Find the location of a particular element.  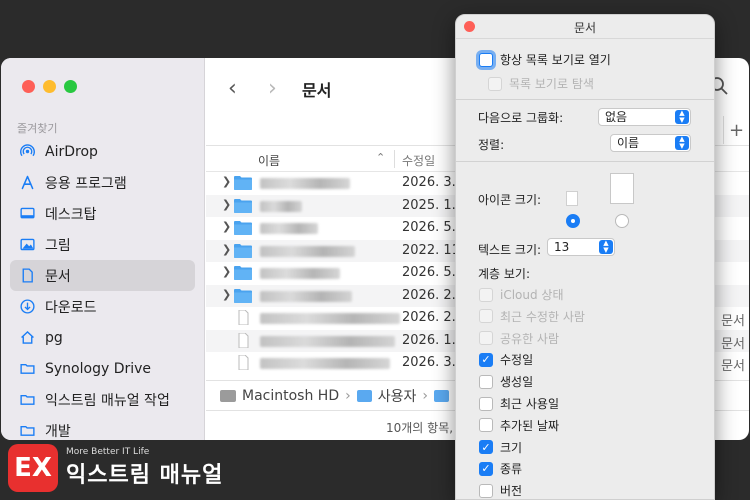

column-option-checkbox: 버전 is located at coordinates (500, 490).